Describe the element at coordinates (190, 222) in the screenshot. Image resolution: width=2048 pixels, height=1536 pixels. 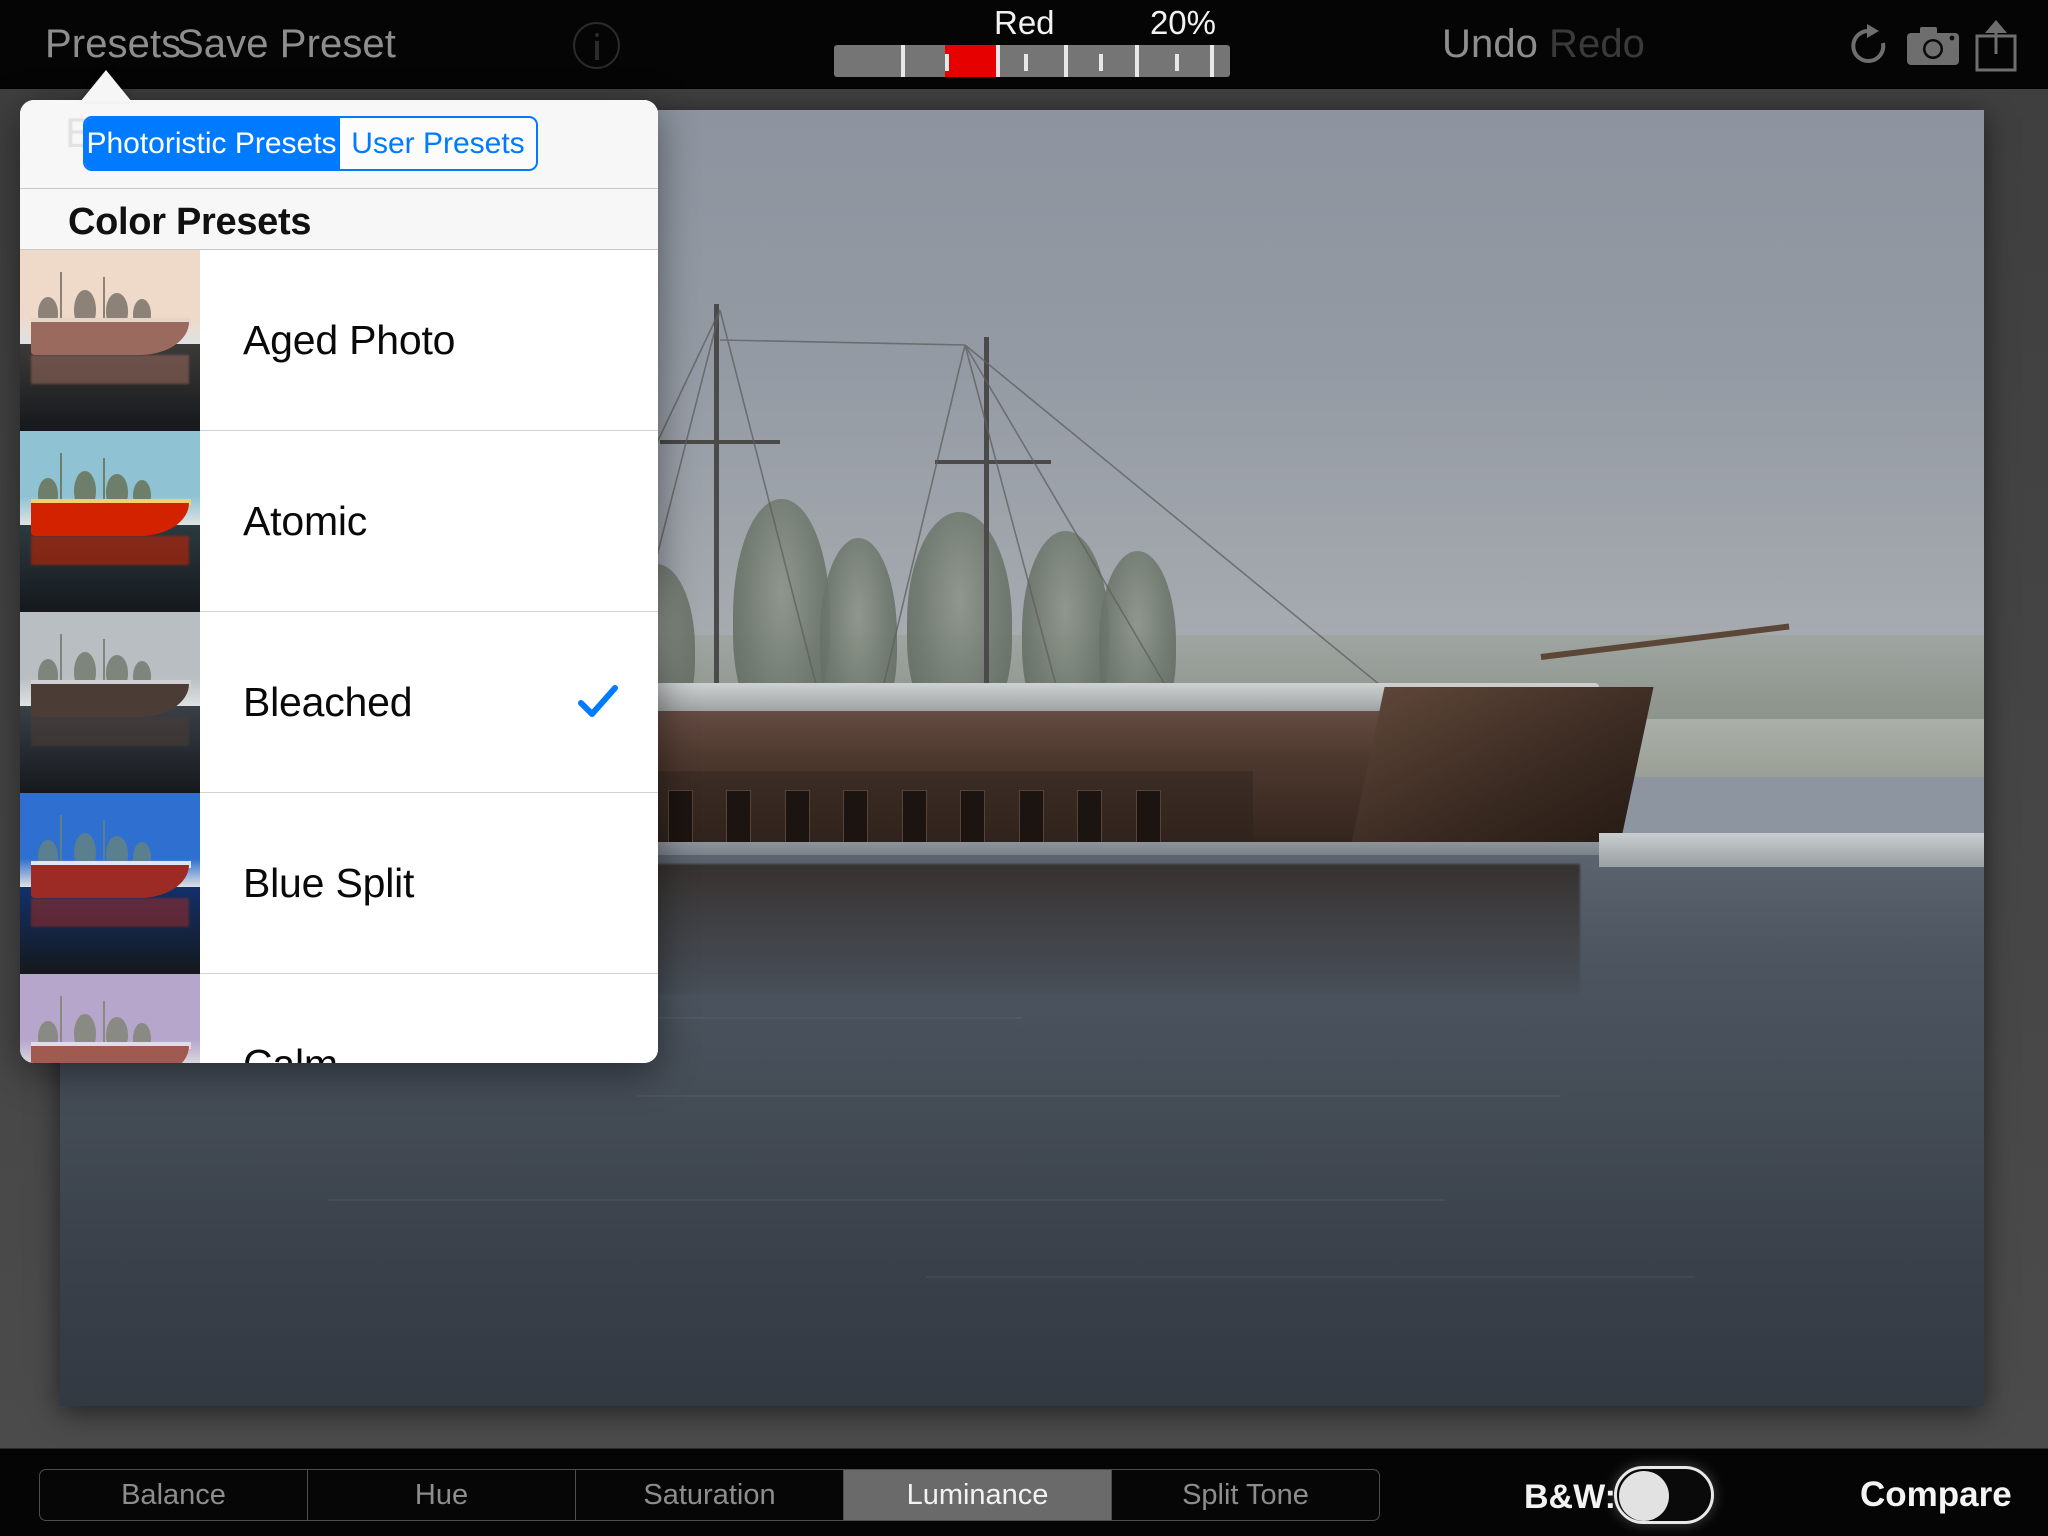
I see `preset-section-title: Color Presets` at that location.